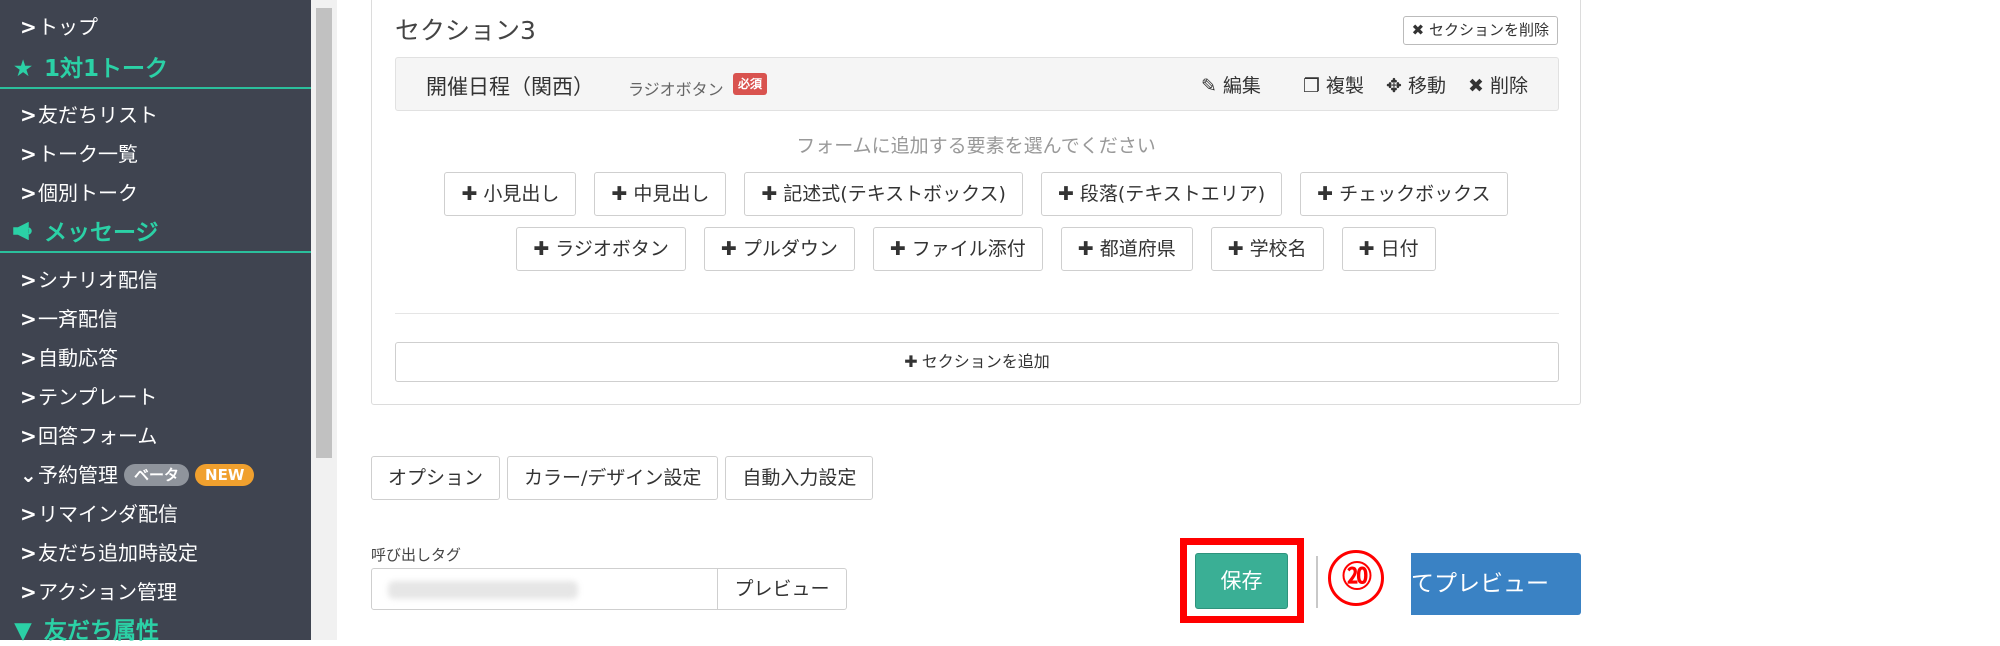 The width and height of the screenshot is (2000, 646). I want to click on sidebar-item-talk-list: >トーク一覧, so click(79, 152).